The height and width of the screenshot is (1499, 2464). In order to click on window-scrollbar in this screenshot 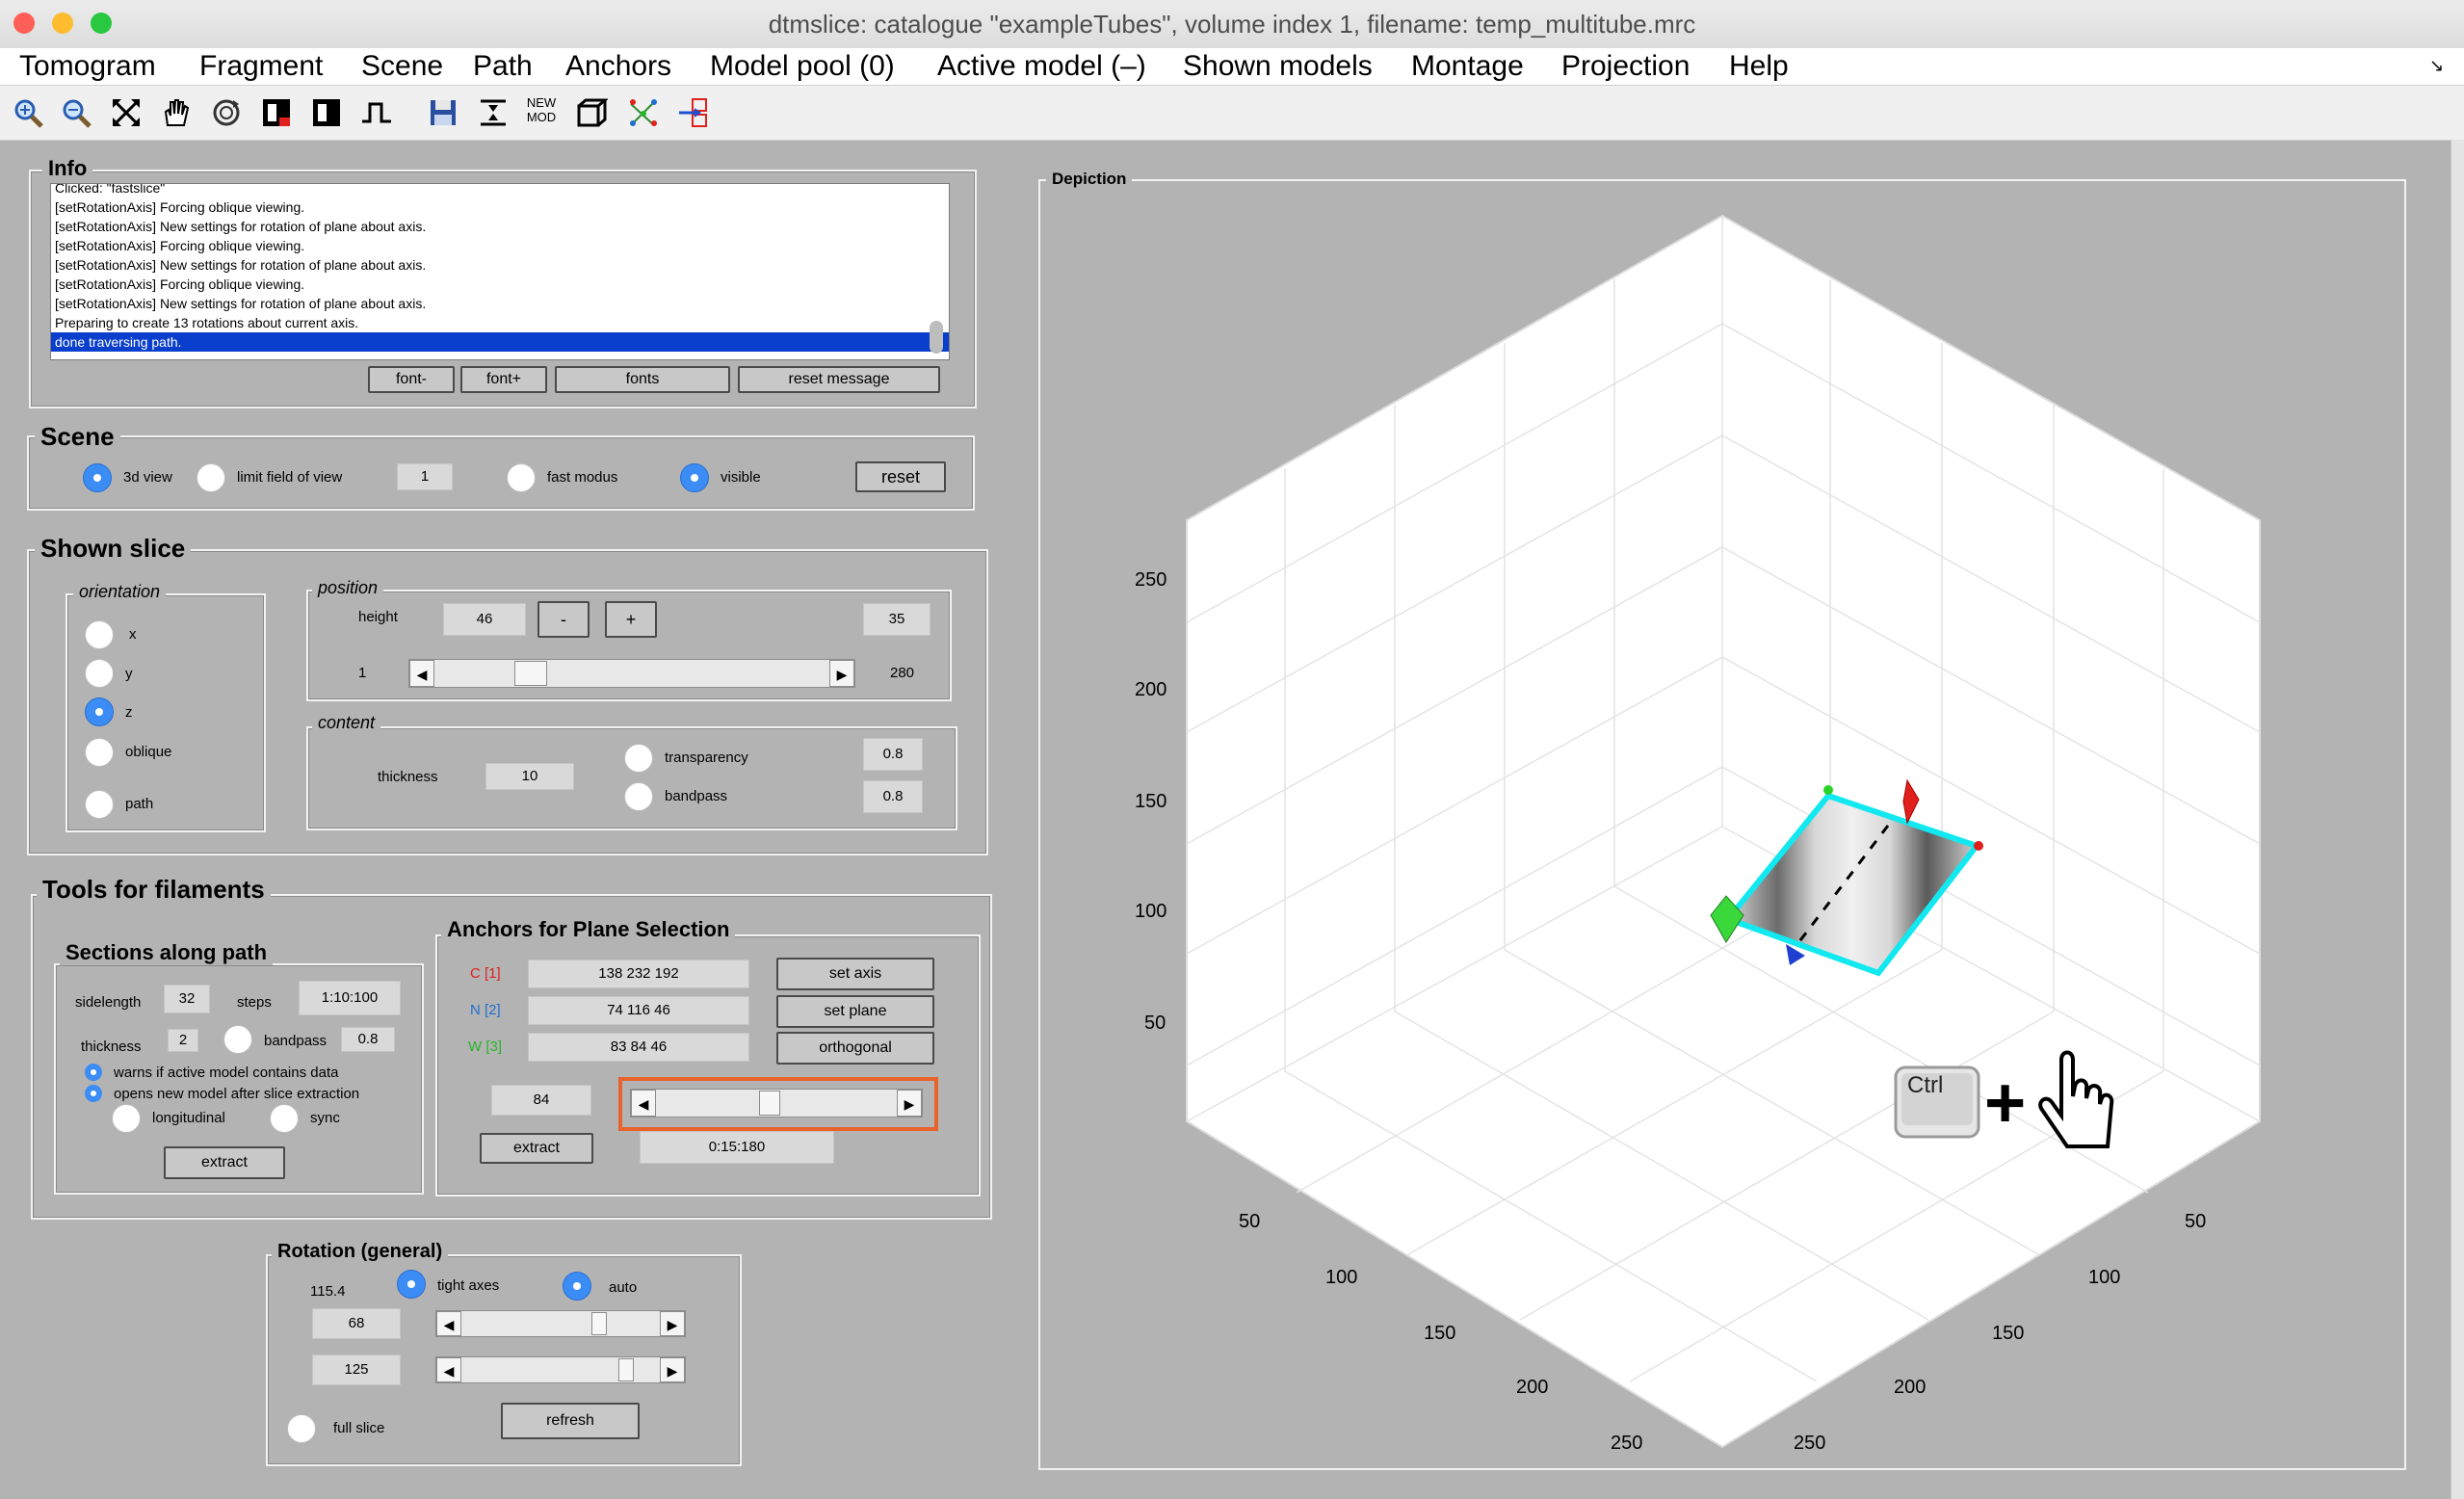, I will do `click(2457, 819)`.